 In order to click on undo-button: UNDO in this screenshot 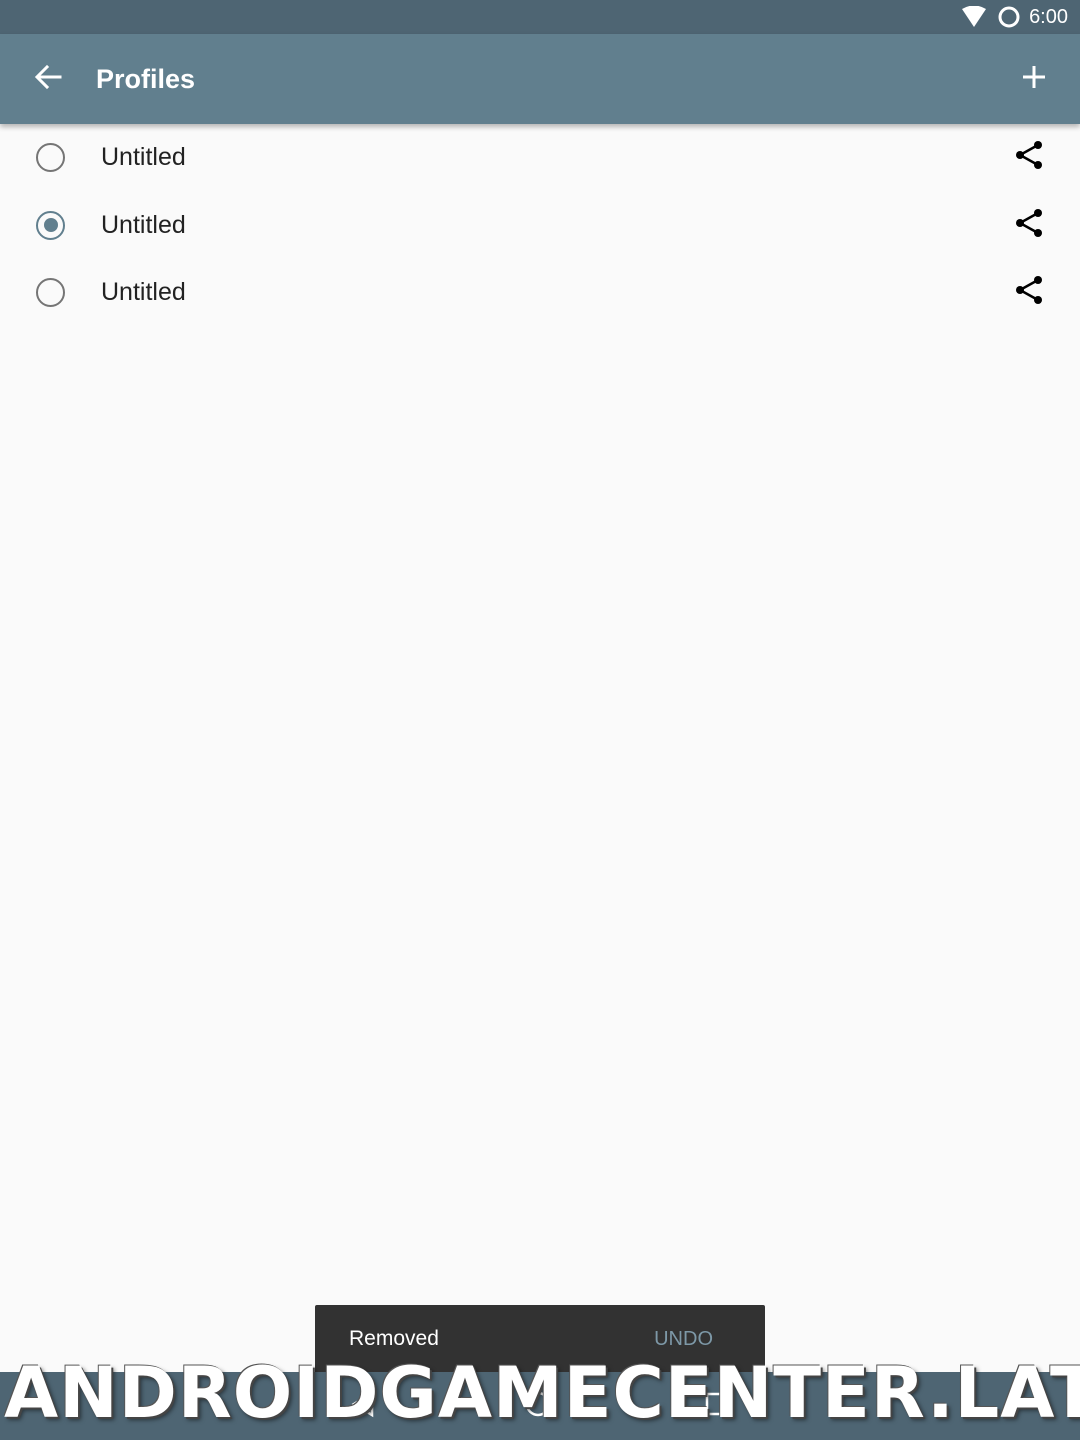, I will do `click(683, 1339)`.